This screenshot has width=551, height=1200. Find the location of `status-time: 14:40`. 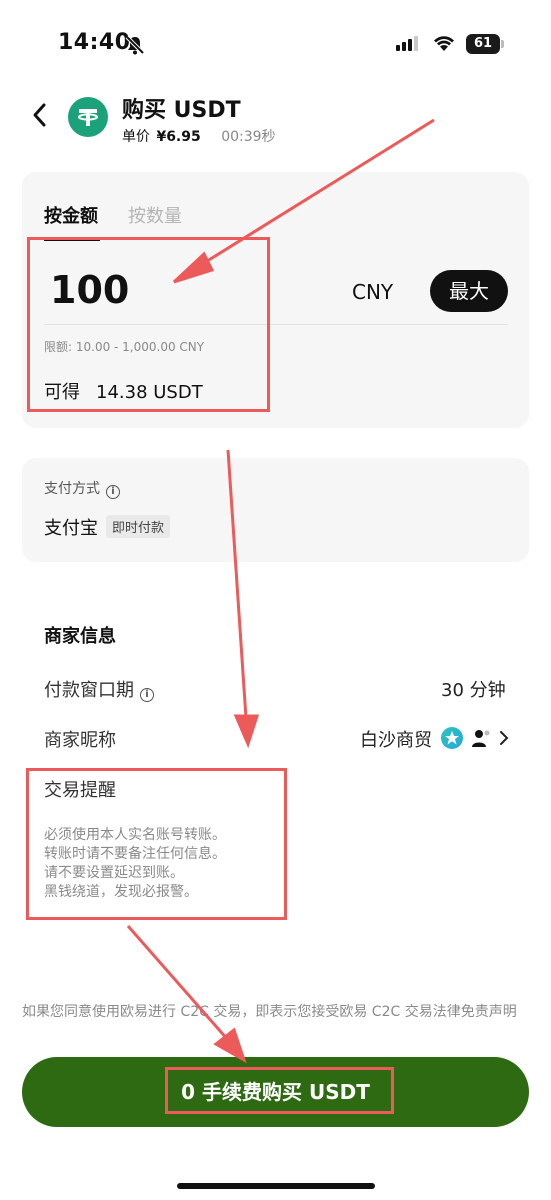

status-time: 14:40 is located at coordinates (94, 42).